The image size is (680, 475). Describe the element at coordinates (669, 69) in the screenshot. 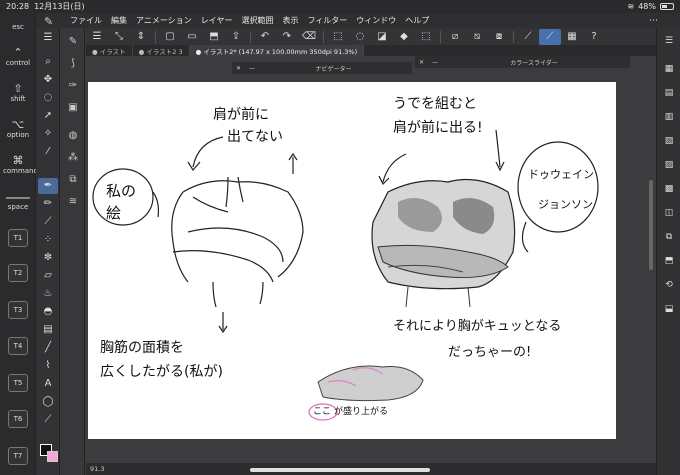

I see `panel-1-icon: ▦` at that location.